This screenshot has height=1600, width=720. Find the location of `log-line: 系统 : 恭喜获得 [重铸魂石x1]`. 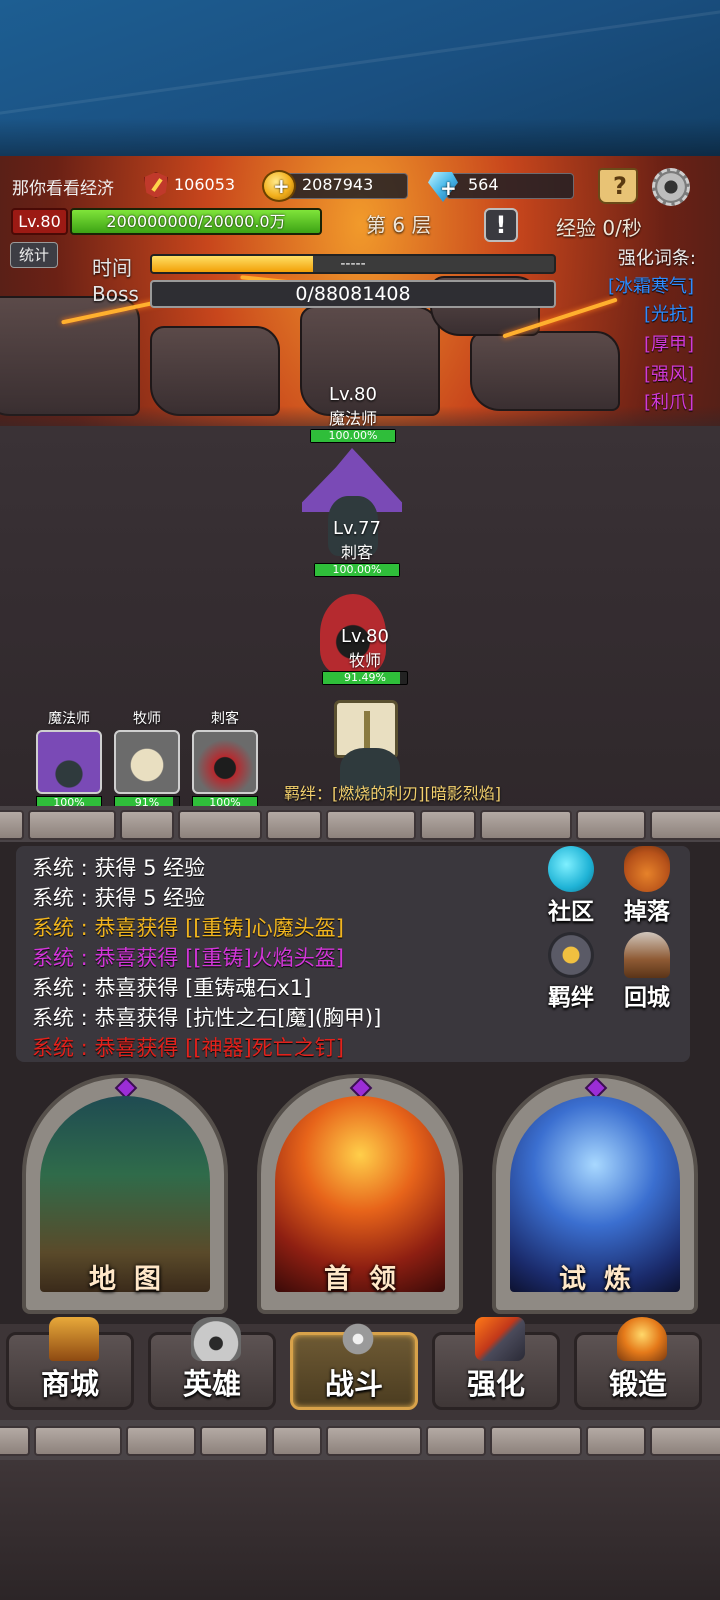

log-line: 系统 : 恭喜获得 [重铸魂石x1] is located at coordinates (171, 987).